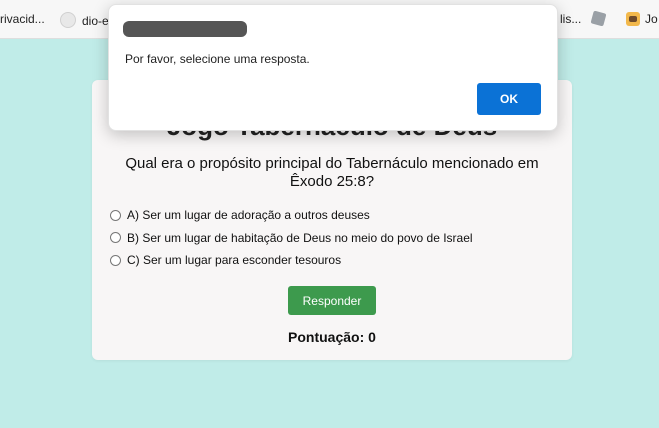 The image size is (659, 428). What do you see at coordinates (332, 300) in the screenshot?
I see `submit-answer-button: Responder` at bounding box center [332, 300].